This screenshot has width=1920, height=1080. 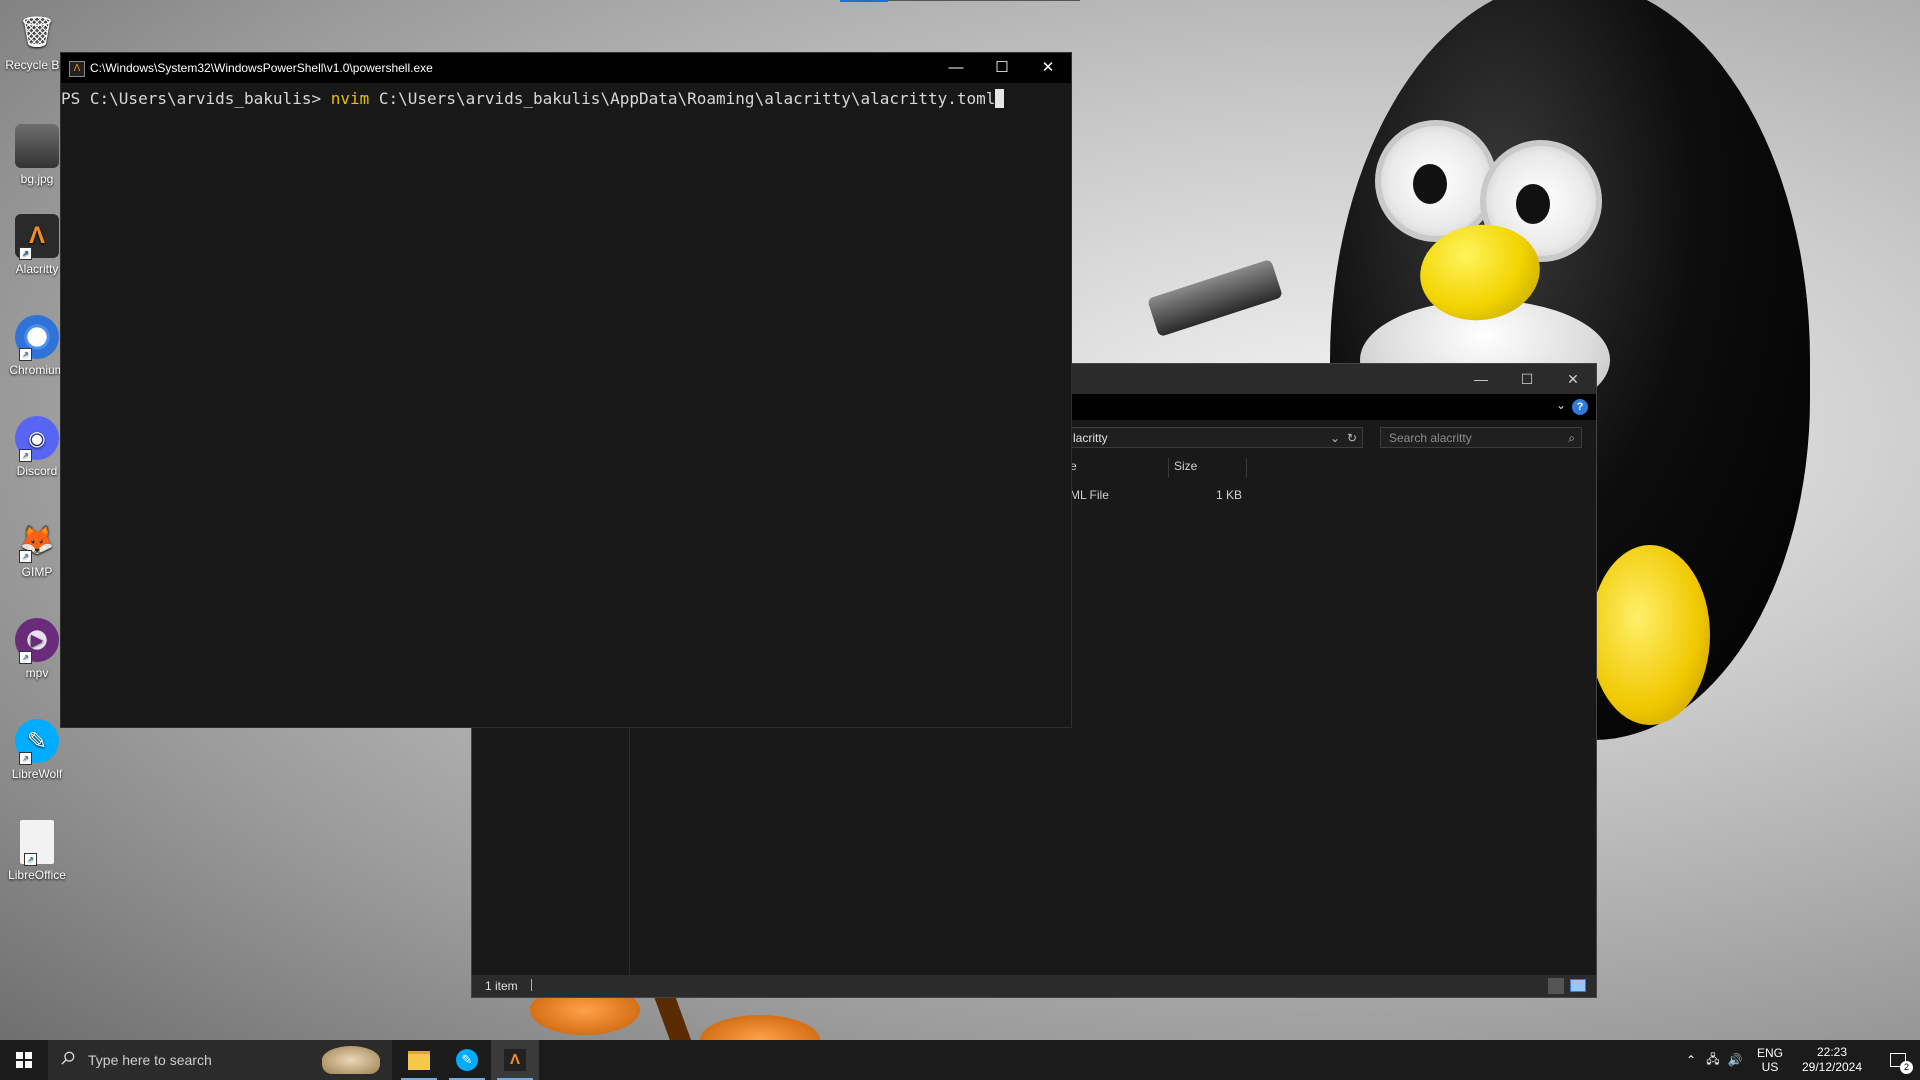 I want to click on column-header-size: Size, so click(x=1185, y=466).